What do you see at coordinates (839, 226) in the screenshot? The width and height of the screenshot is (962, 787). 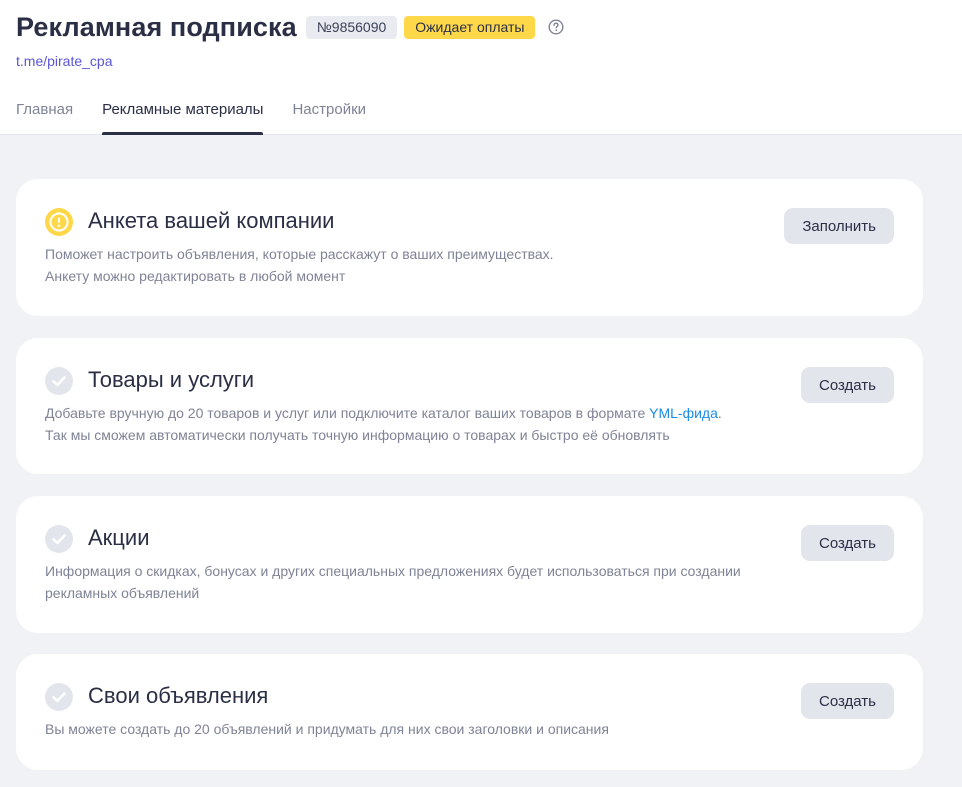 I see `fill-button: Заполнить` at bounding box center [839, 226].